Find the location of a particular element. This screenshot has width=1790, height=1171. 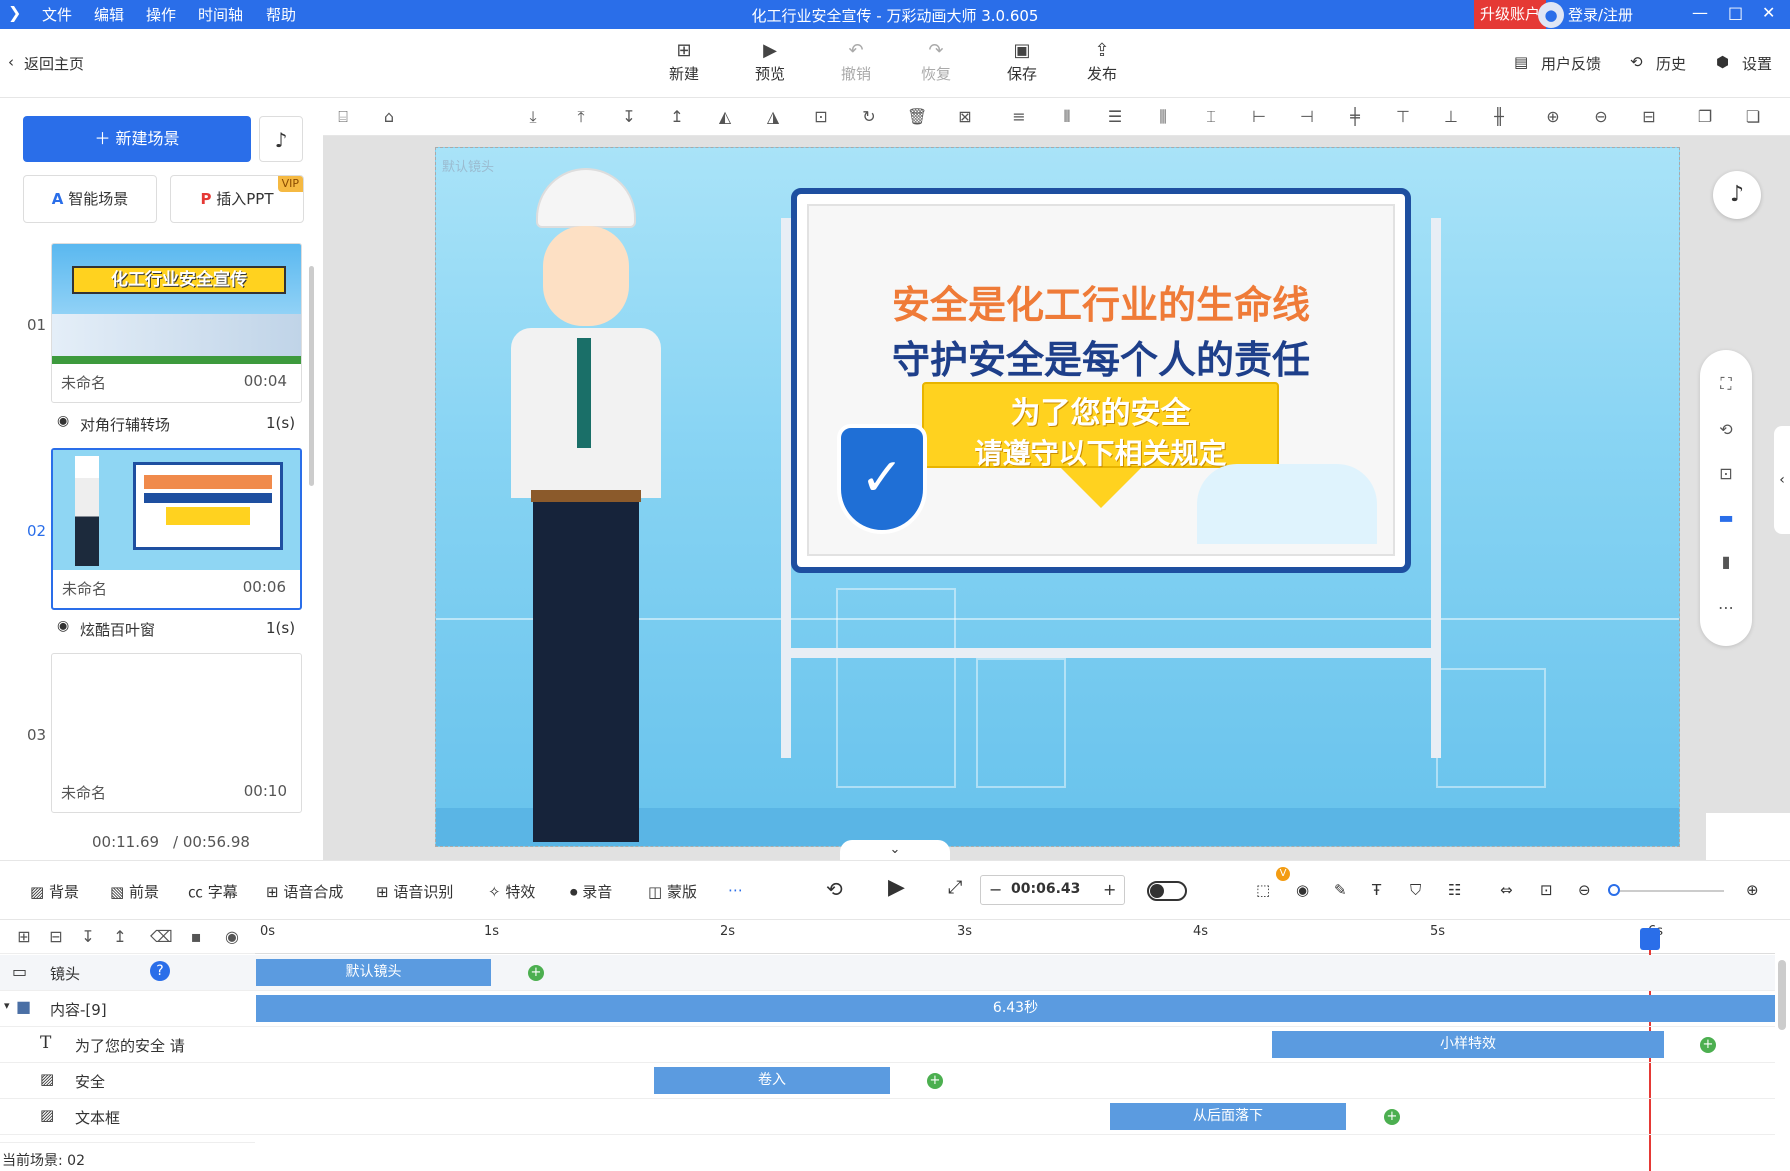

filter-icon: ⛉ is located at coordinates (1415, 890).